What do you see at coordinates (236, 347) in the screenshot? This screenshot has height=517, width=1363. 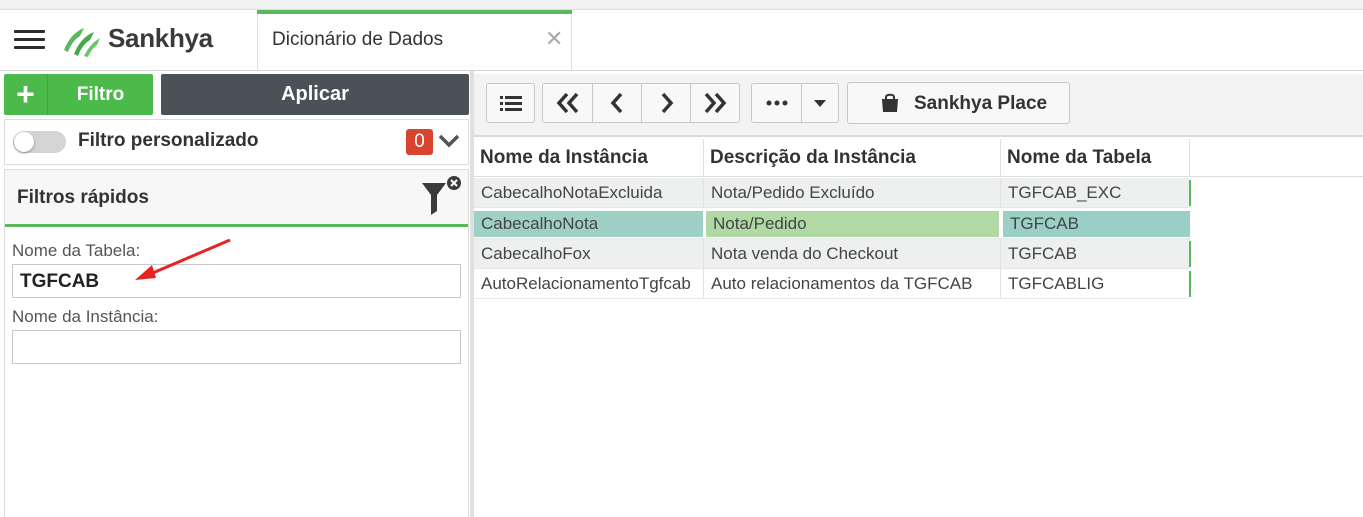 I see `instance-name-input` at bounding box center [236, 347].